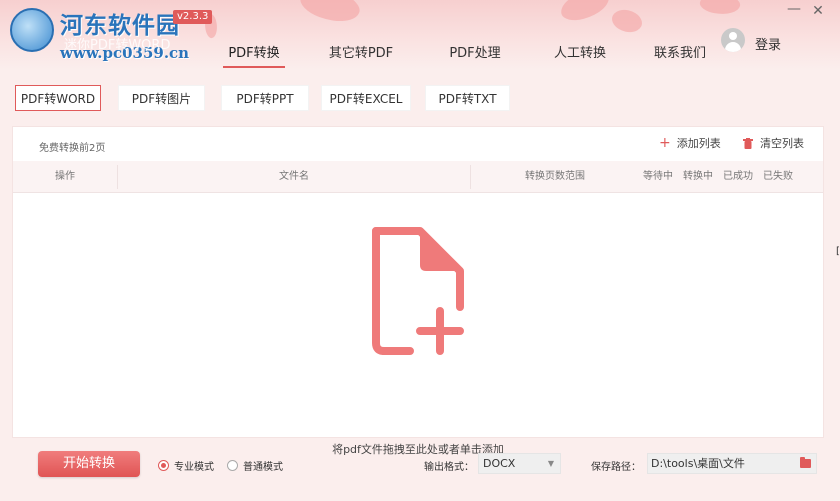 Image resolution: width=840 pixels, height=501 pixels. I want to click on mode-normal-label: 普通模式, so click(263, 467).